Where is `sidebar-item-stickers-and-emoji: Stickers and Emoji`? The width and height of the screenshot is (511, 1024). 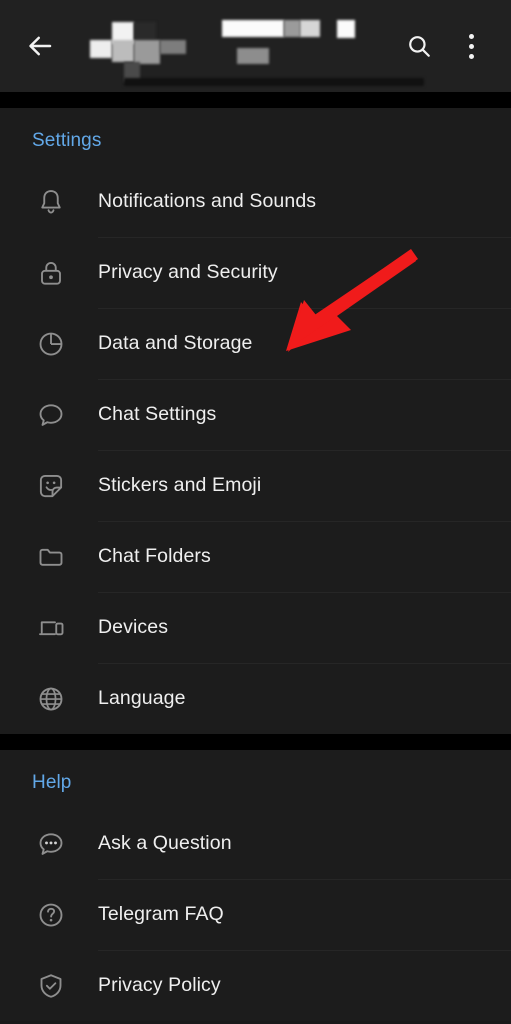 sidebar-item-stickers-and-emoji: Stickers and Emoji is located at coordinates (255, 485).